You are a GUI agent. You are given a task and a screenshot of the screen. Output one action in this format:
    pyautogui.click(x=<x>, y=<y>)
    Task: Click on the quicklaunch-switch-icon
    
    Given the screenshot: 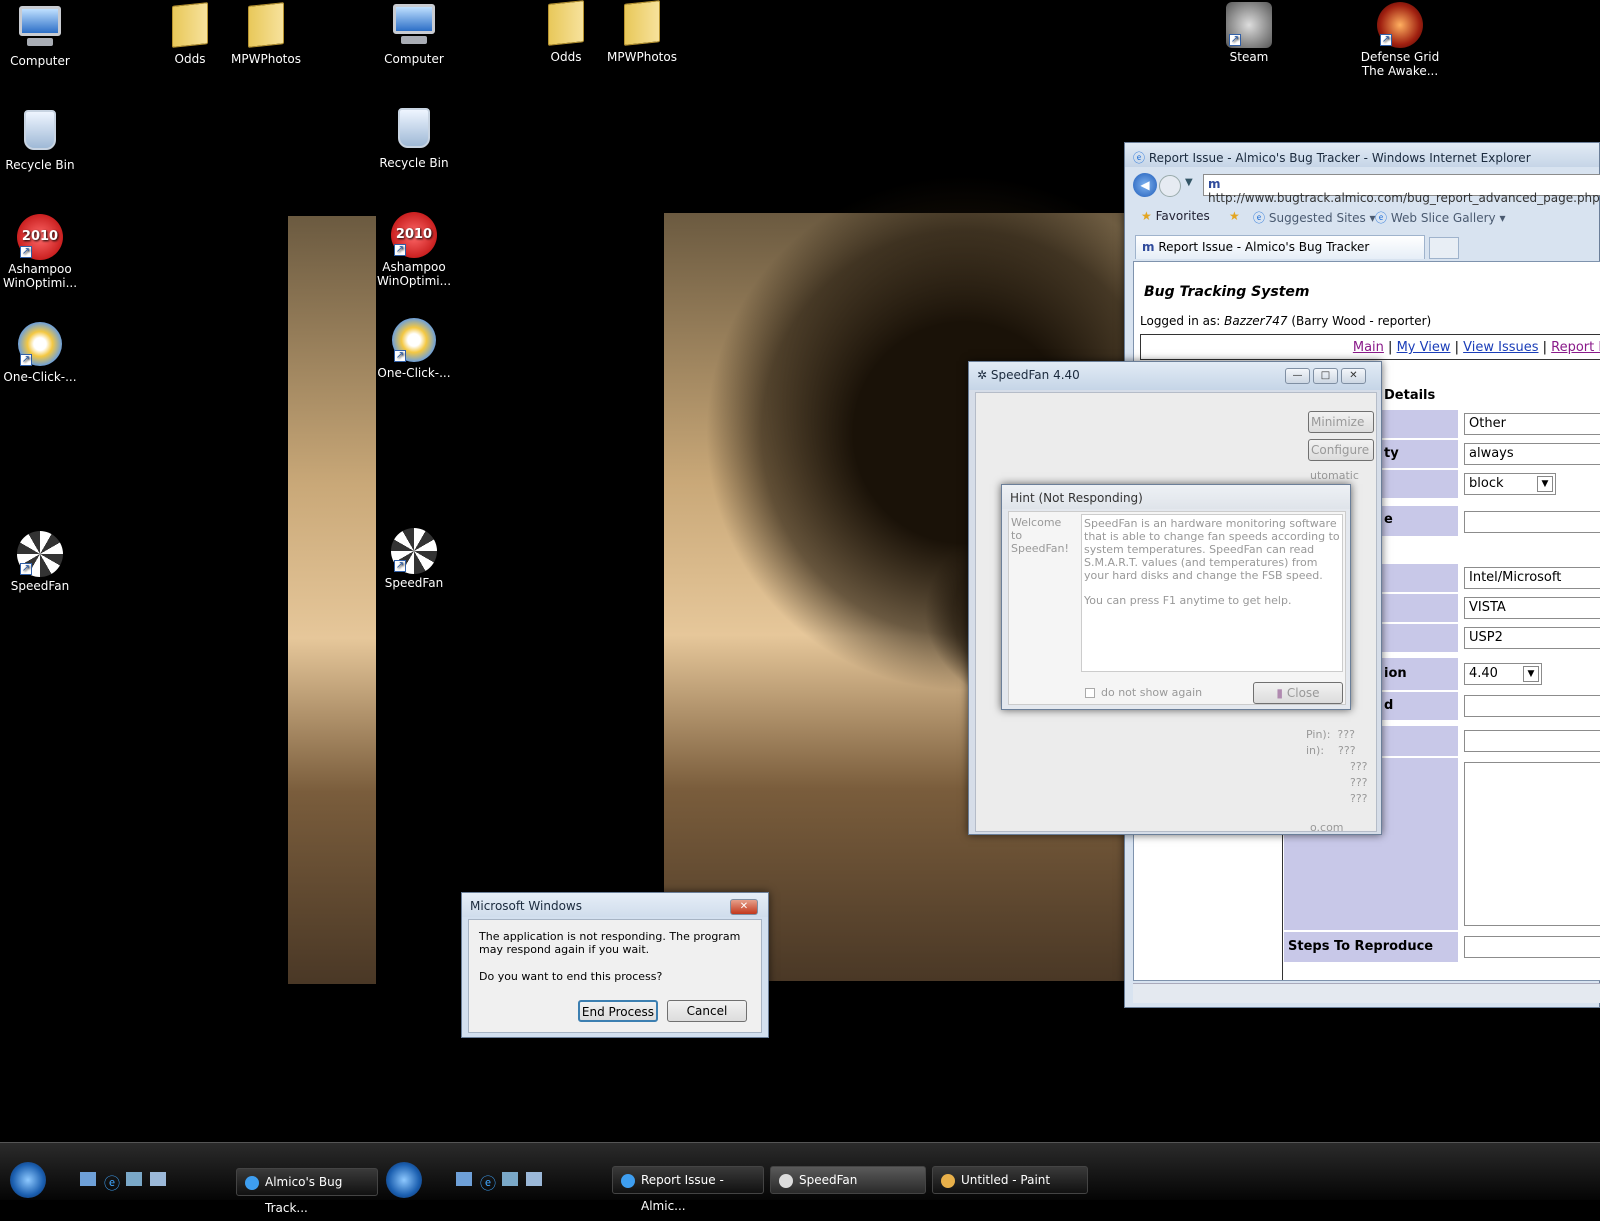 What is the action you would take?
    pyautogui.click(x=134, y=1179)
    